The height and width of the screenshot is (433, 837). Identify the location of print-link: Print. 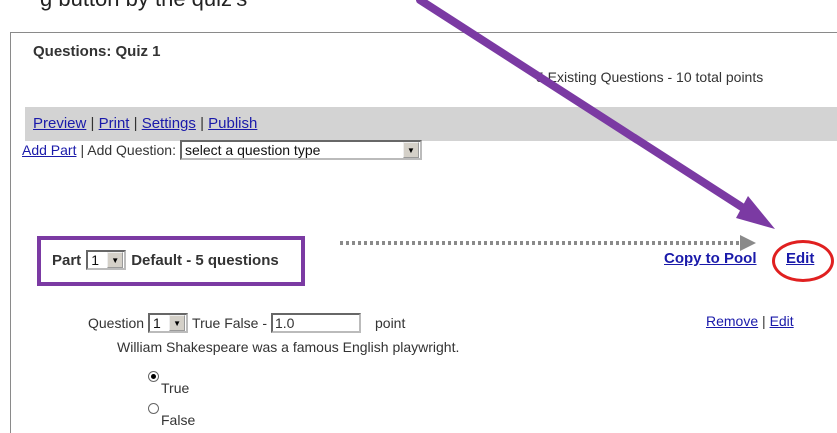
(114, 123).